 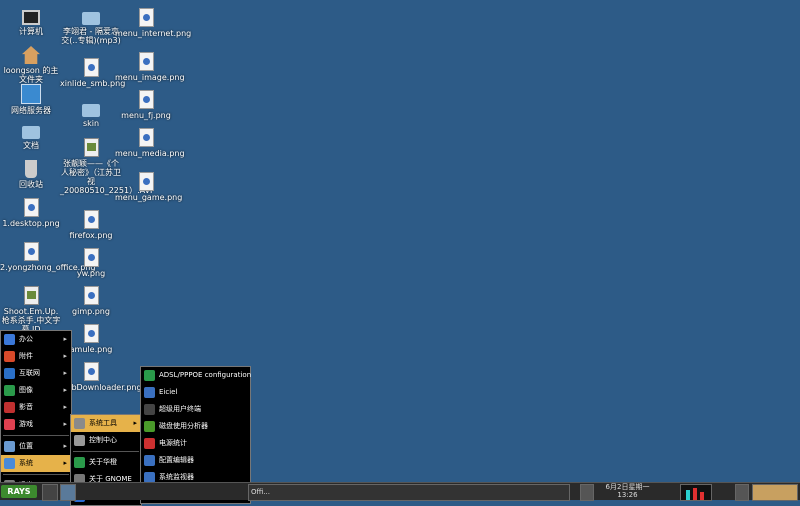 I want to click on desktop-icon-label: skin, so click(x=91, y=123).